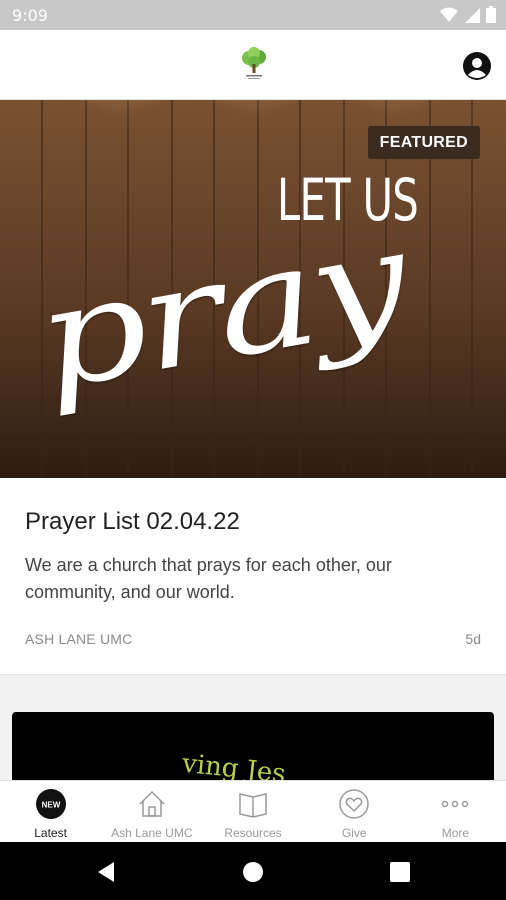 Image resolution: width=506 pixels, height=900 pixels. Describe the element at coordinates (253, 833) in the screenshot. I see `tab-label: Resources` at that location.